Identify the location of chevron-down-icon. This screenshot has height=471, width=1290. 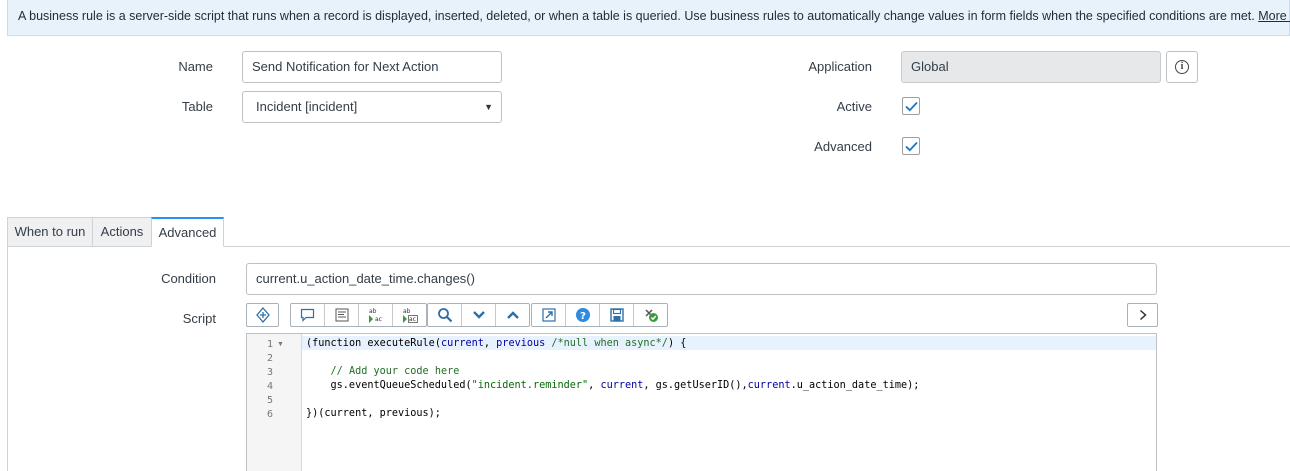
(478, 315).